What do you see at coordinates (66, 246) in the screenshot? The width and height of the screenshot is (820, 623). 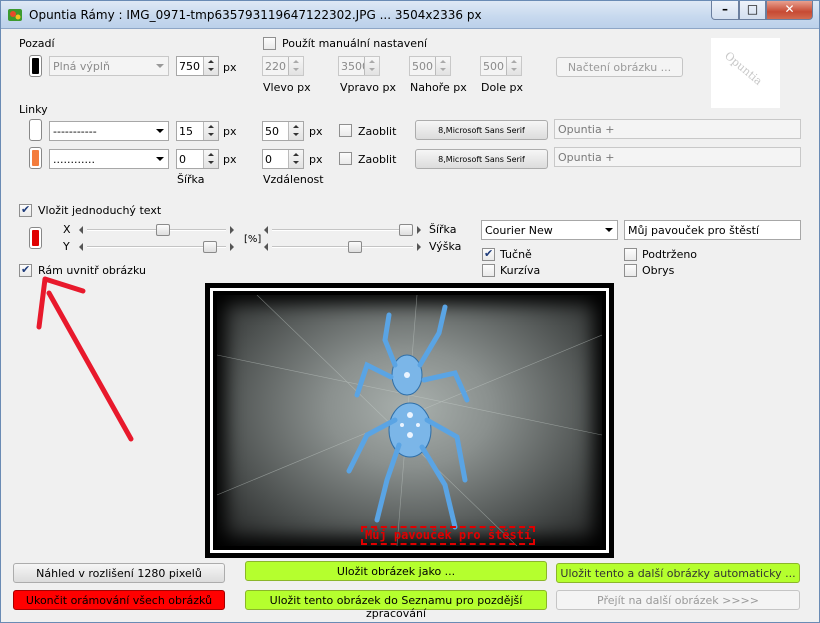 I see `y-label: Y` at bounding box center [66, 246].